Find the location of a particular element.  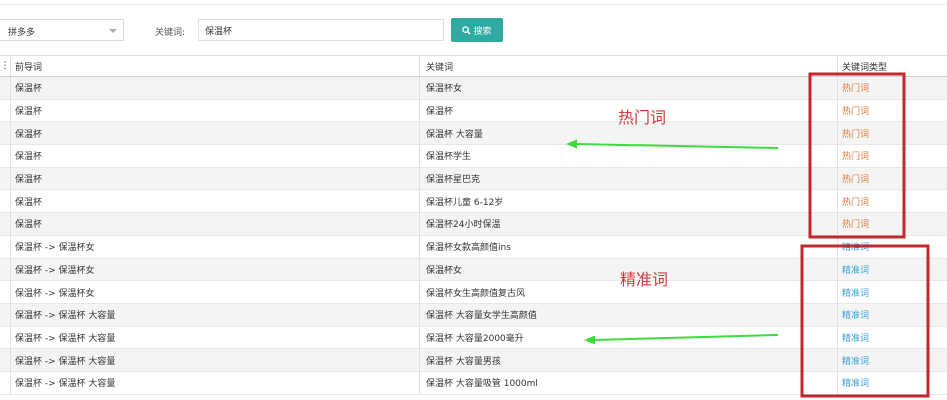

column-header-type: 关键词类型 is located at coordinates (892, 66).